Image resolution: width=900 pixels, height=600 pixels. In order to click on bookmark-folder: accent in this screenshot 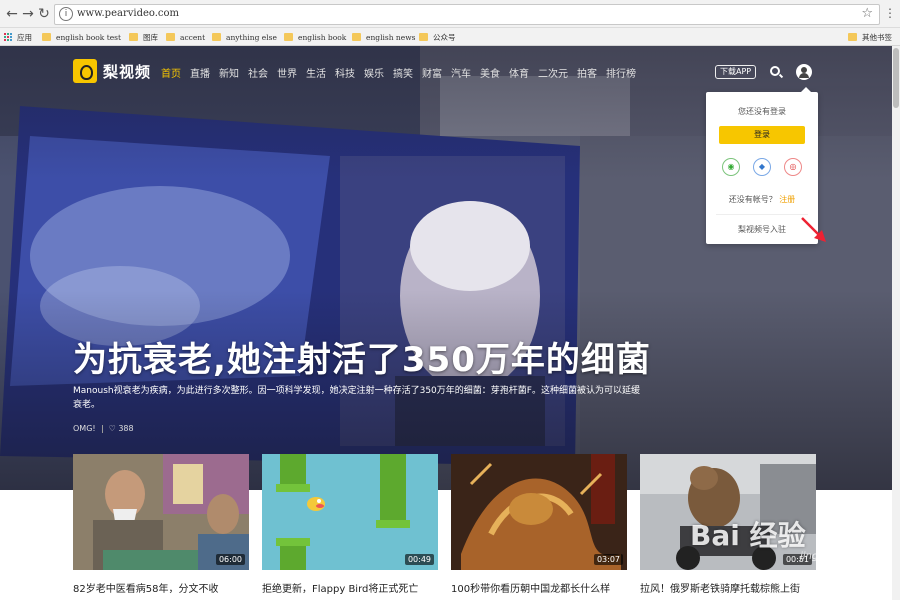, I will do `click(185, 37)`.